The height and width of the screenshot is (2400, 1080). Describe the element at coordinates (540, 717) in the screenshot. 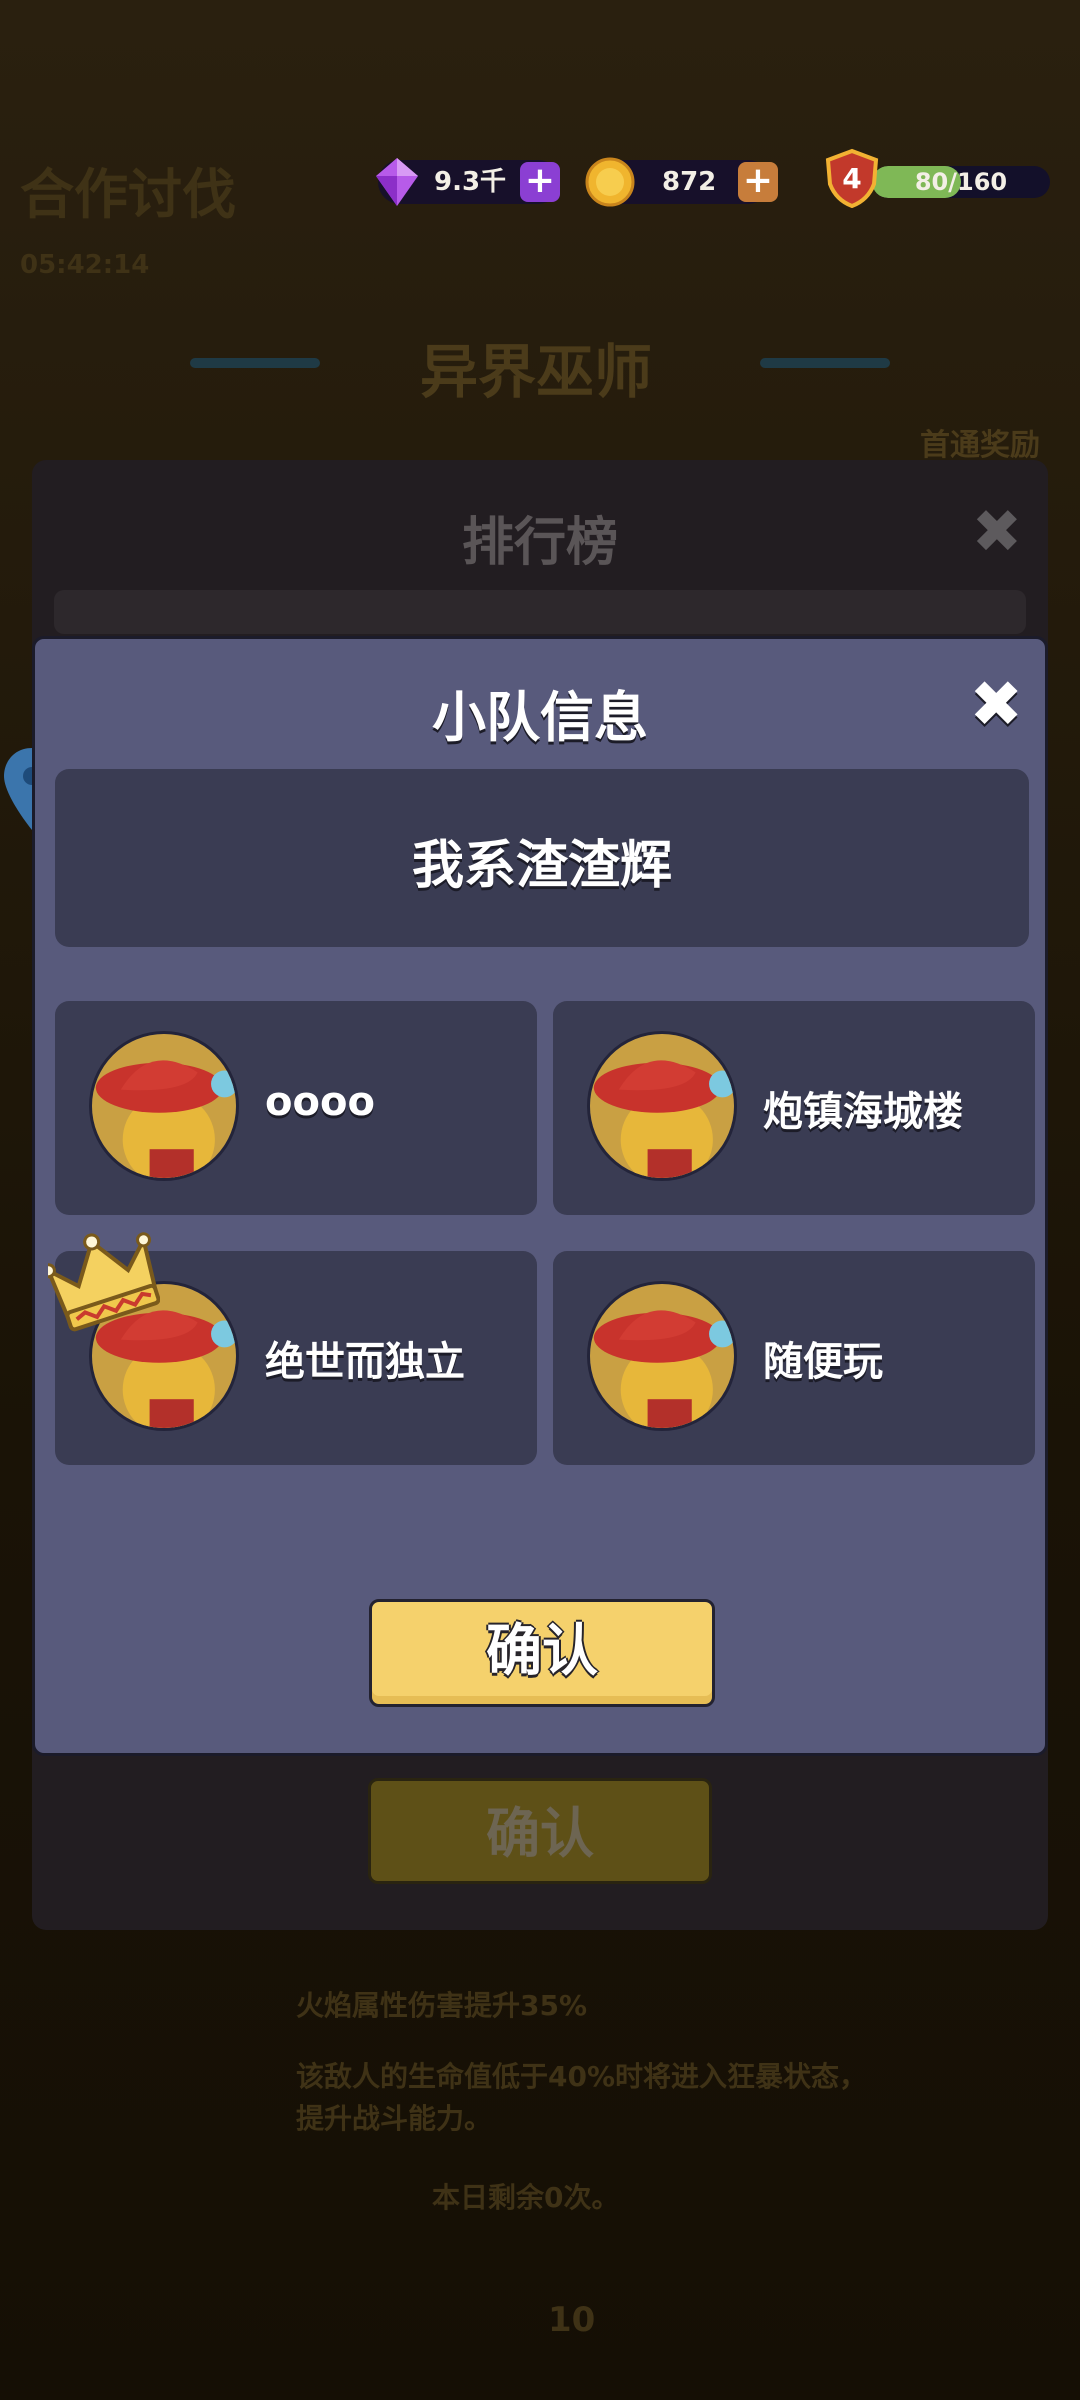

I see `team-info-title: 小队信息` at that location.